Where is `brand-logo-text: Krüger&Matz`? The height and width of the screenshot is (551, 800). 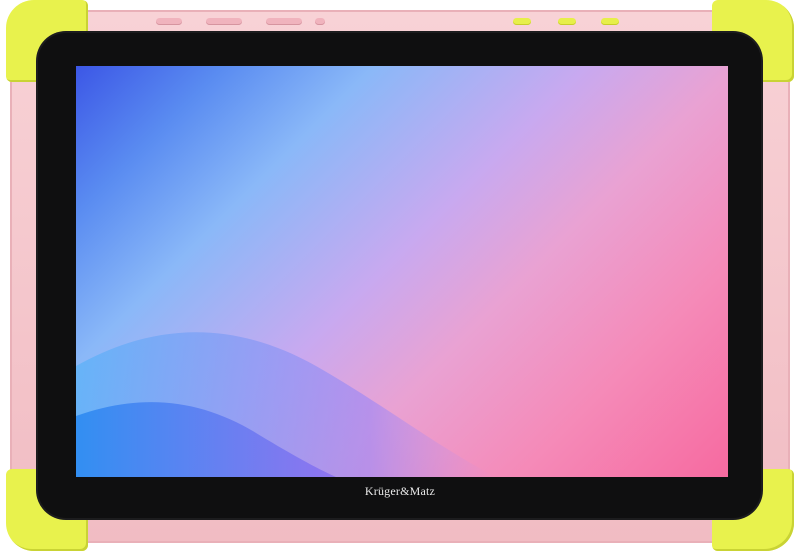
brand-logo-text: Krüger&Matz is located at coordinates (400, 491).